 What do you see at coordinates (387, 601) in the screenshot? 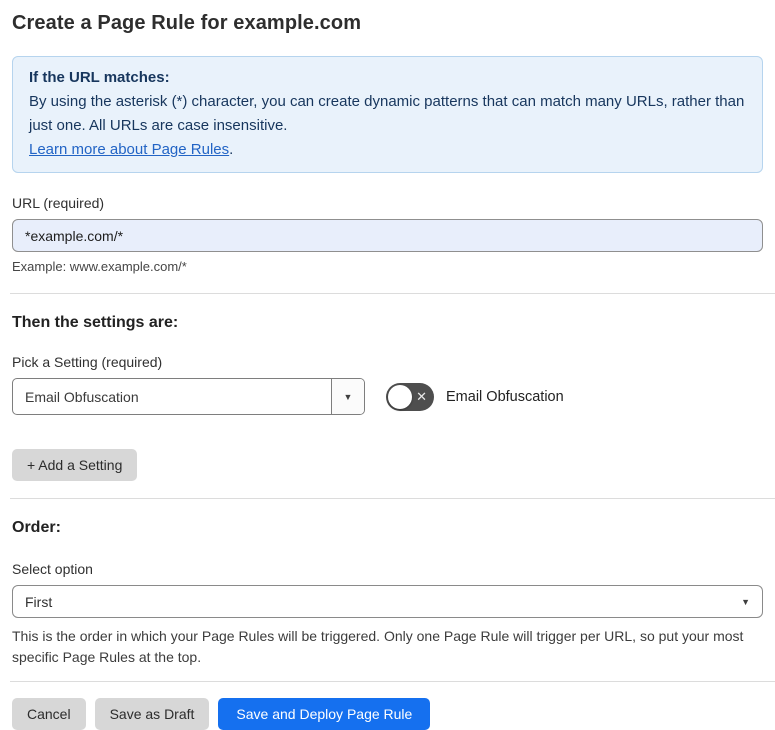
I see `order-select: First ▼` at bounding box center [387, 601].